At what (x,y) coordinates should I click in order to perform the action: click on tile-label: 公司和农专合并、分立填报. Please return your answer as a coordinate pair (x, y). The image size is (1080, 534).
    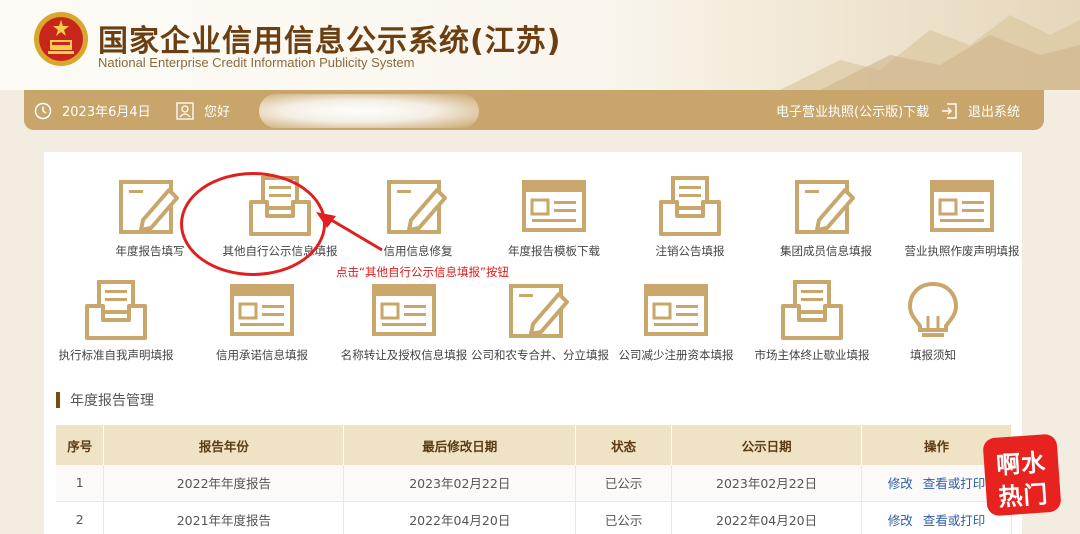
    Looking at the image, I should click on (540, 355).